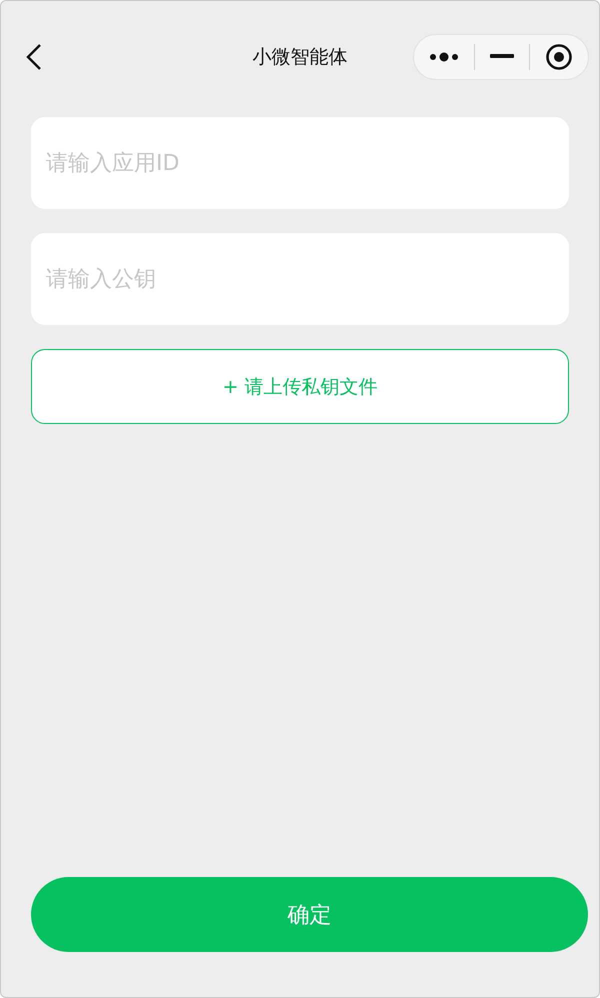  Describe the element at coordinates (502, 57) in the screenshot. I see `minimize-icon` at that location.